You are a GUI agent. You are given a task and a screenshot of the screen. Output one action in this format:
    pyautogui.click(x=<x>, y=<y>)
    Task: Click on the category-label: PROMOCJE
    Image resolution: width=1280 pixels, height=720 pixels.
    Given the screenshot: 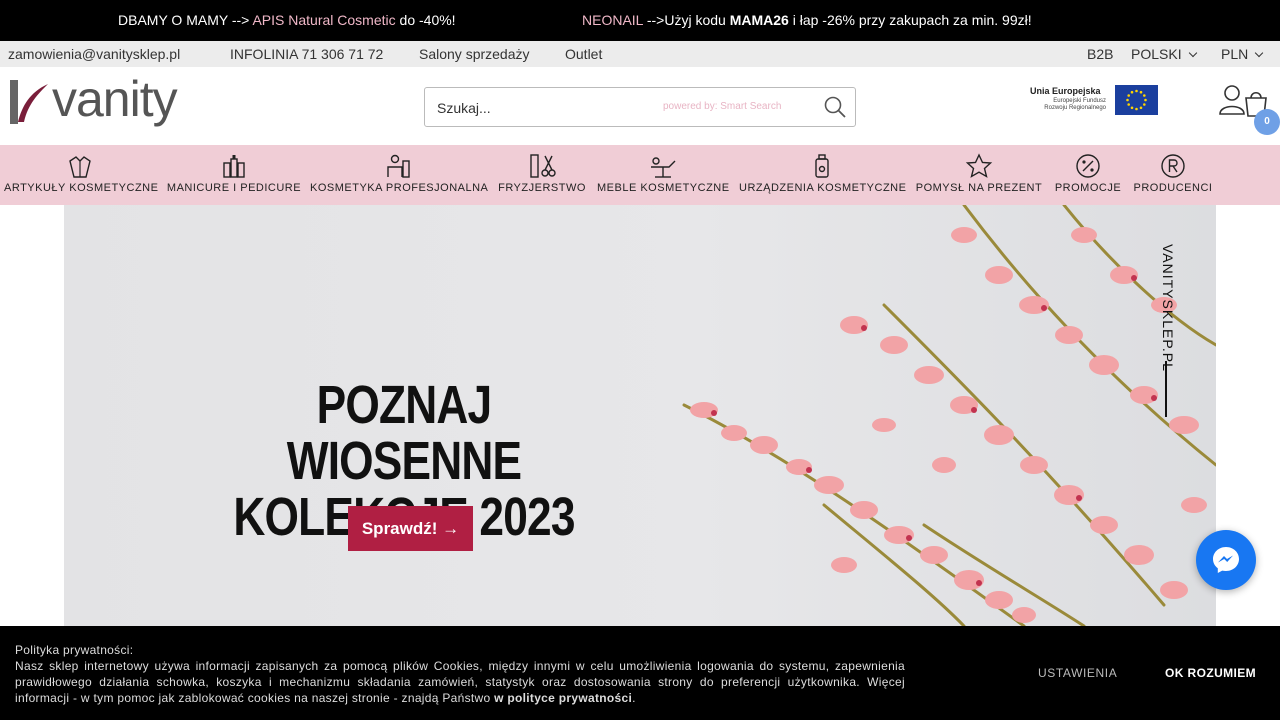 What is the action you would take?
    pyautogui.click(x=1088, y=188)
    